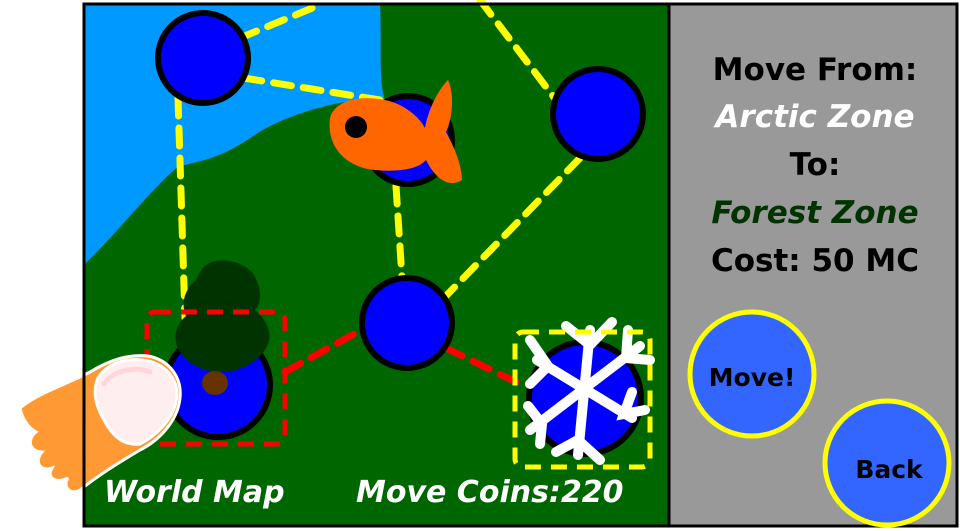 Image resolution: width=960 pixels, height=531 pixels. I want to click on move-coins-label: Move Coins:, so click(458, 492).